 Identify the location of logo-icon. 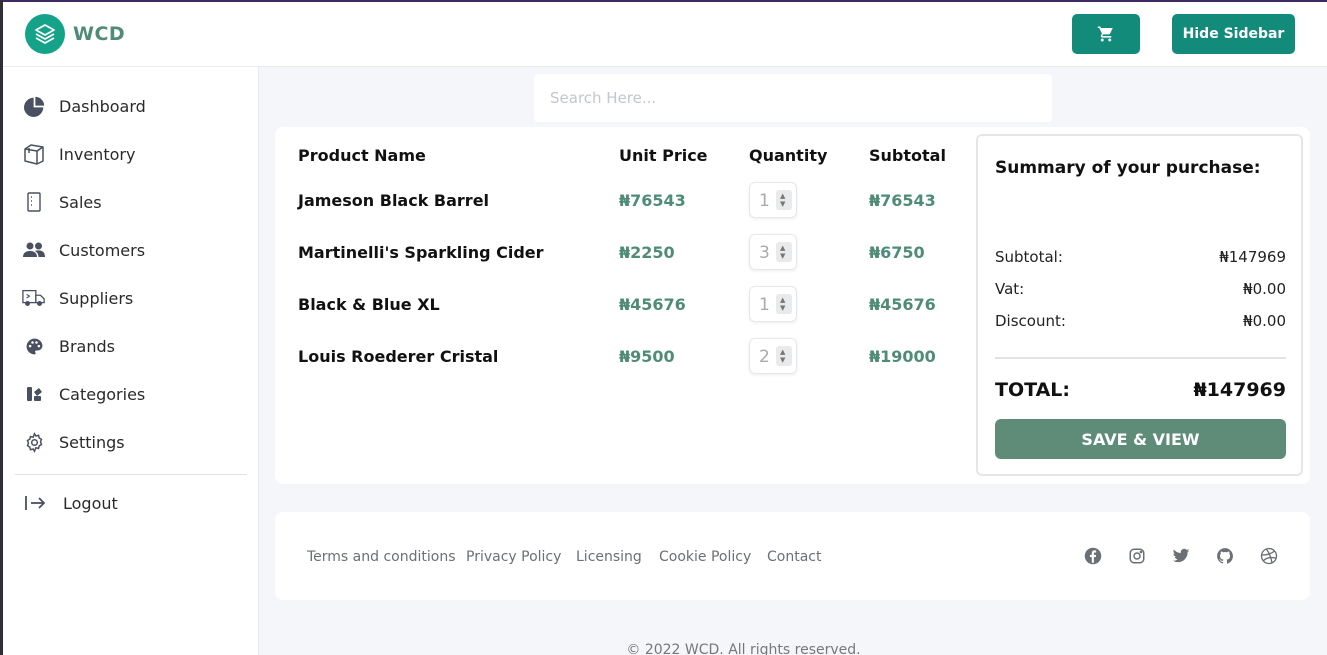
(45, 34).